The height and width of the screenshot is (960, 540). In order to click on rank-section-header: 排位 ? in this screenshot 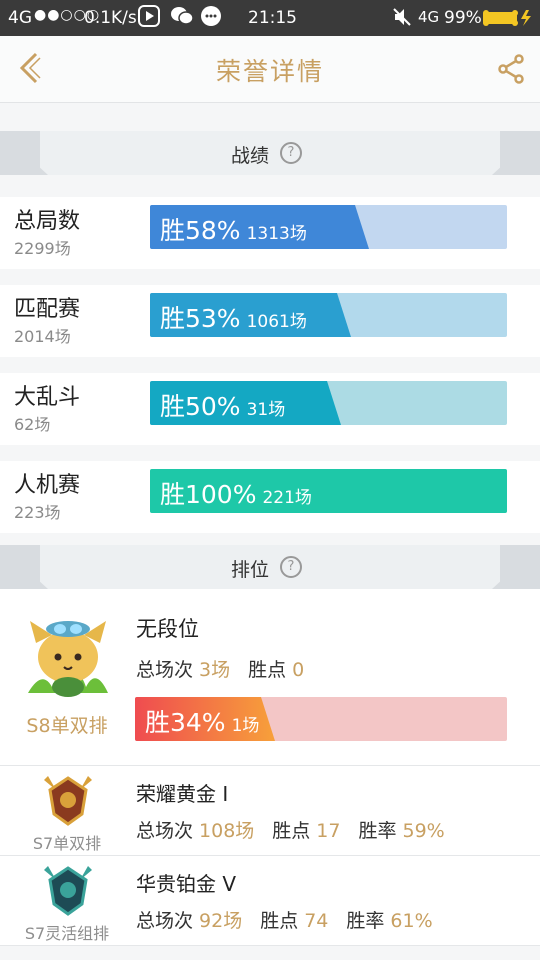, I will do `click(270, 567)`.